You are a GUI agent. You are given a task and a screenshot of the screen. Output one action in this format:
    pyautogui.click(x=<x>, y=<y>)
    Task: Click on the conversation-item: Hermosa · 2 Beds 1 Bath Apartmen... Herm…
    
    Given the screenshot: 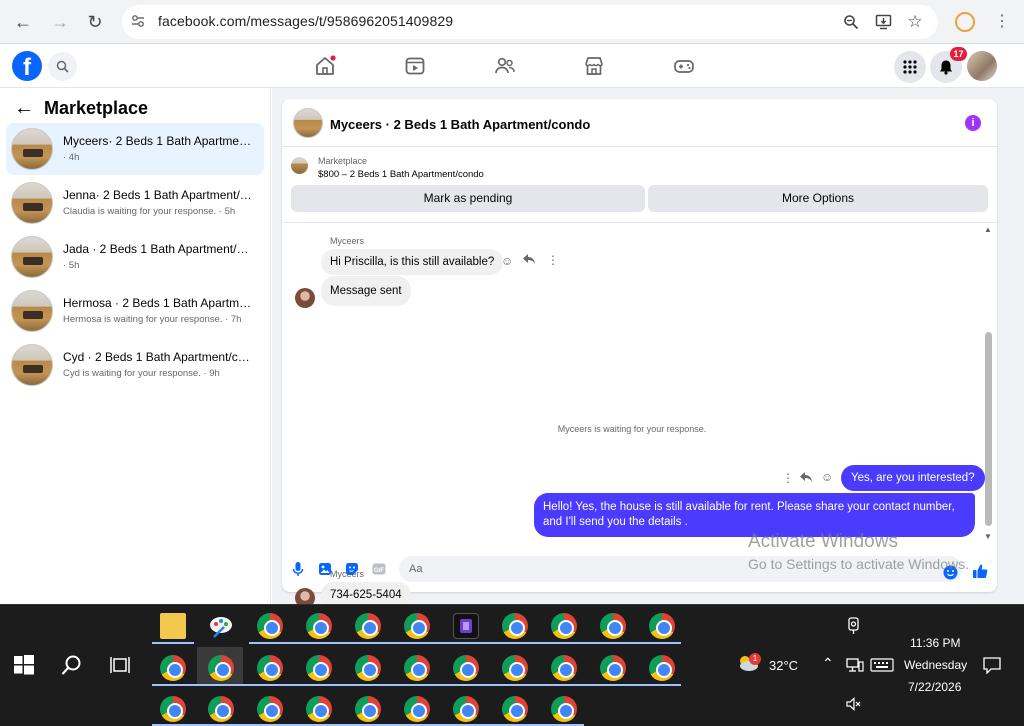 What is the action you would take?
    pyautogui.click(x=135, y=311)
    